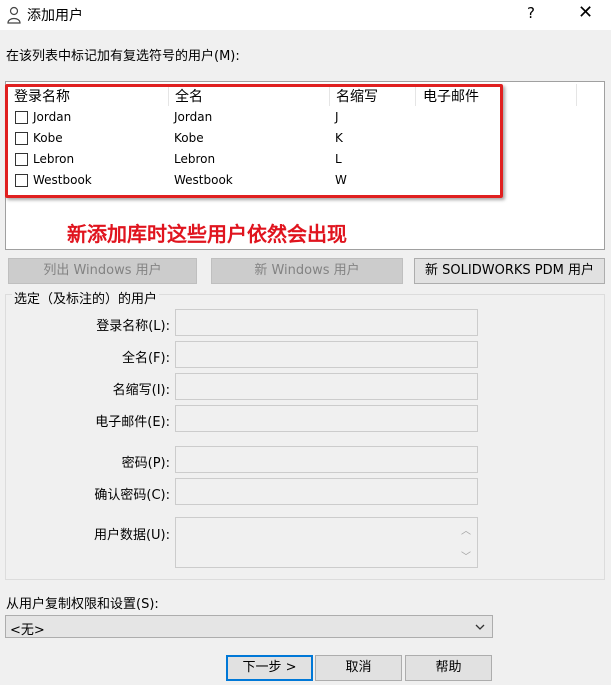  I want to click on cancel-button: 取消, so click(358, 668).